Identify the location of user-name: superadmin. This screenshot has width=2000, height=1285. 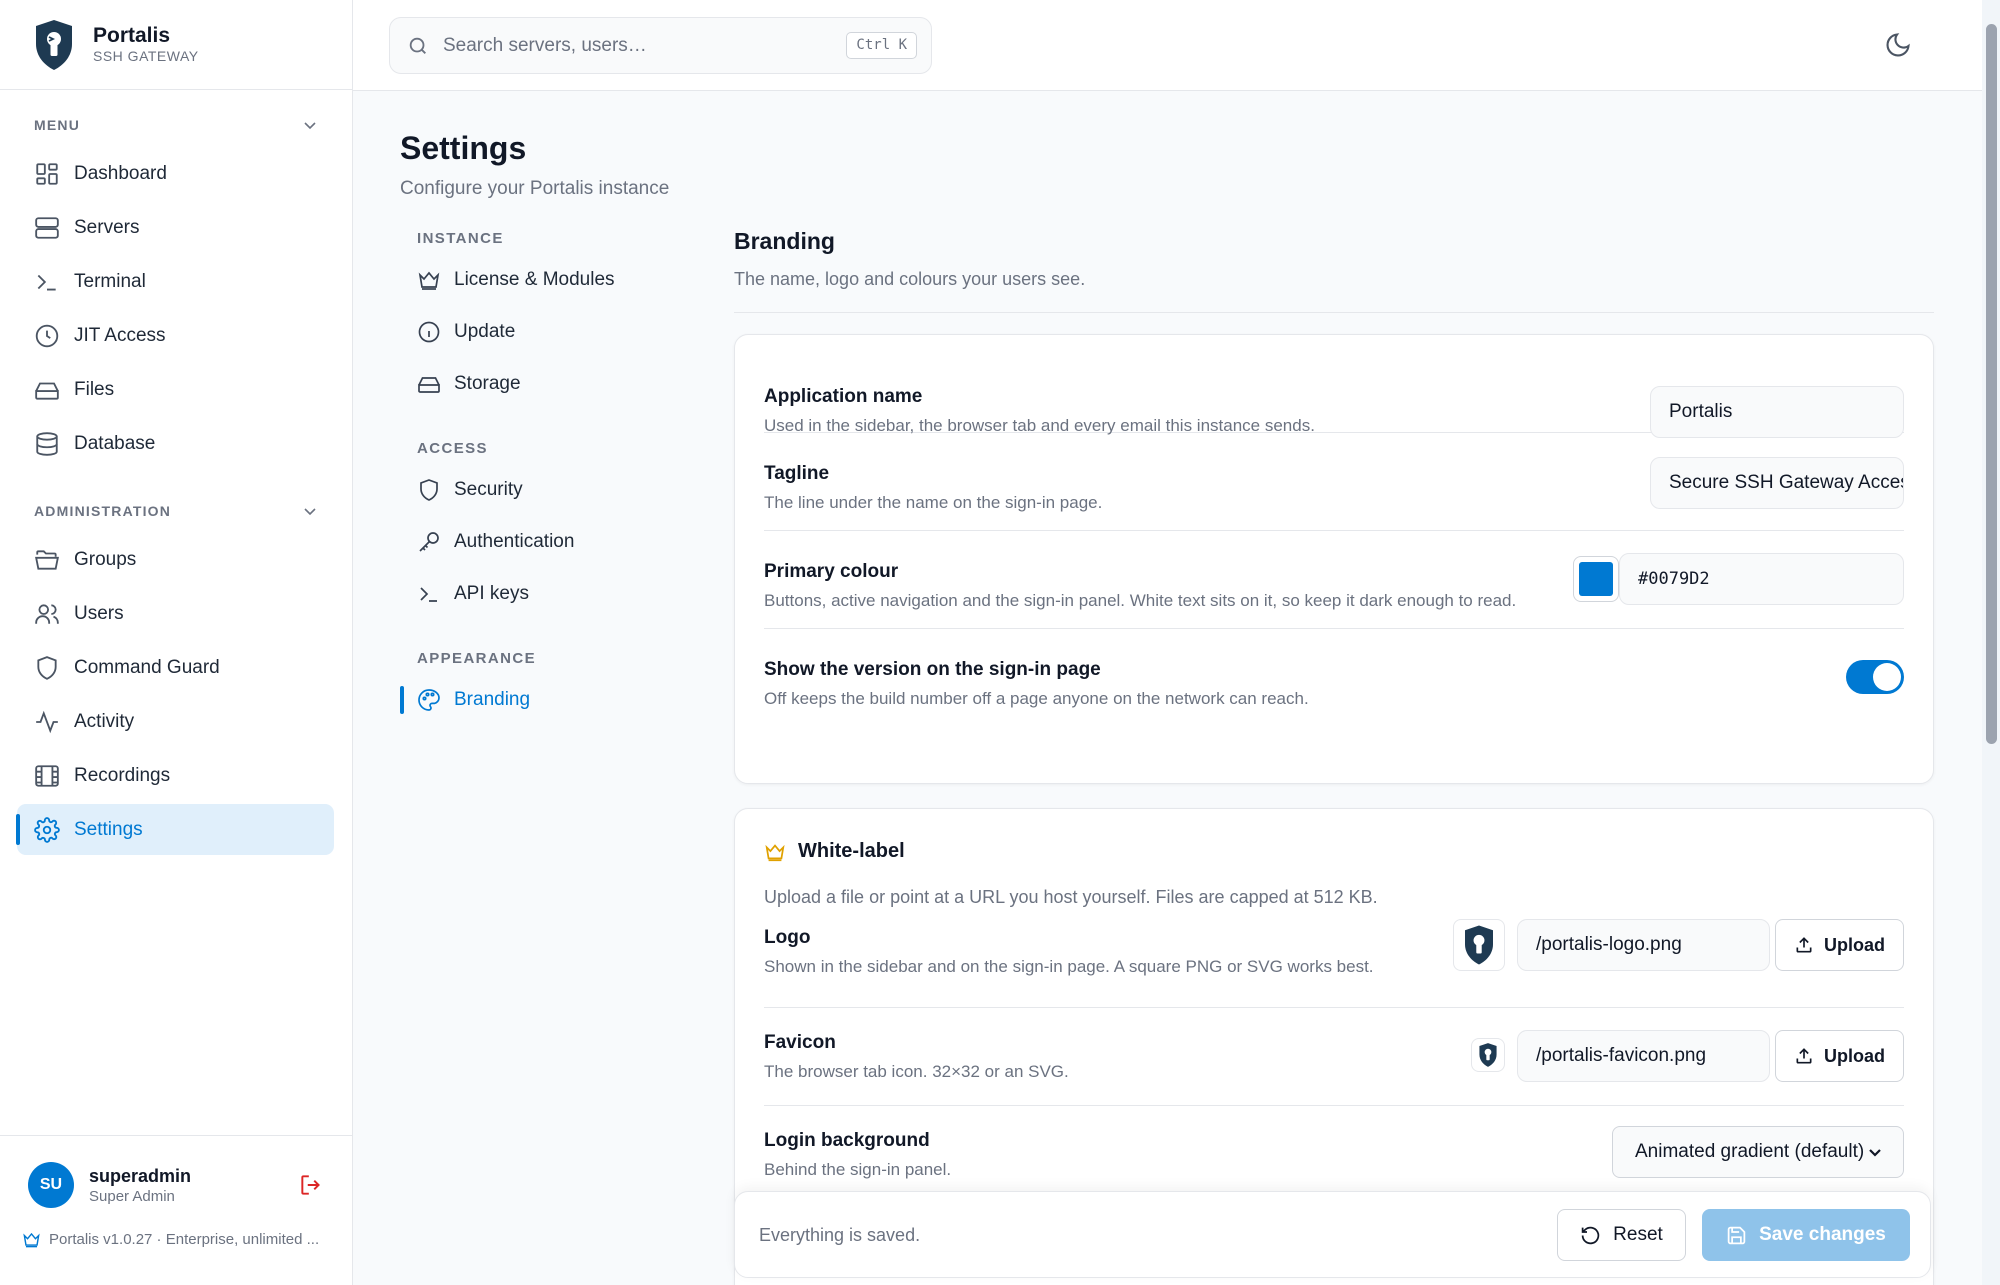
(140, 1175).